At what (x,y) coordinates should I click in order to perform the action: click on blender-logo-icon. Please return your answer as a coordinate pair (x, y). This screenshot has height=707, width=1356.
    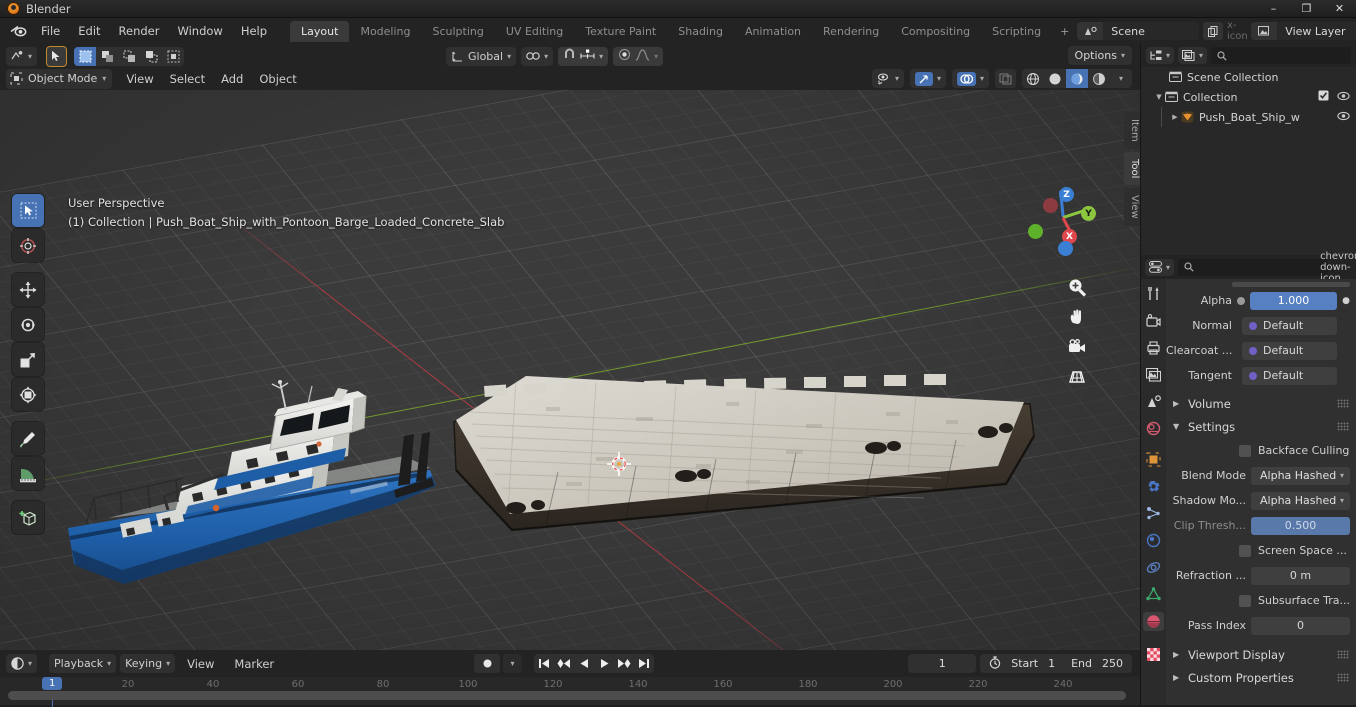
    Looking at the image, I should click on (18, 31).